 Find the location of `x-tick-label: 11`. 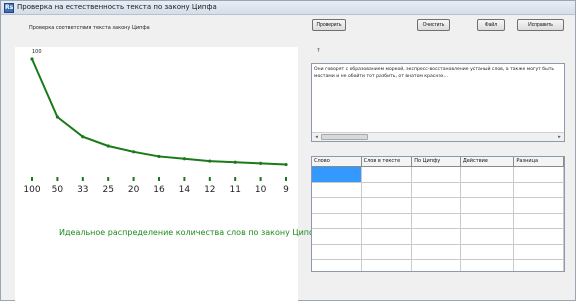

x-tick-label: 11 is located at coordinates (234, 190).